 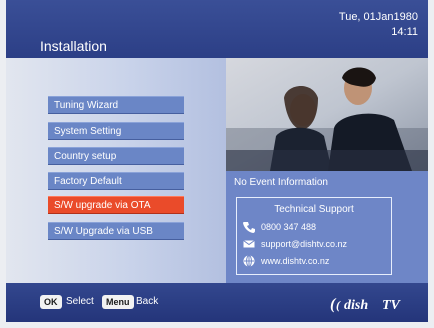 What do you see at coordinates (314, 209) in the screenshot?
I see `support-title: Technical Support` at bounding box center [314, 209].